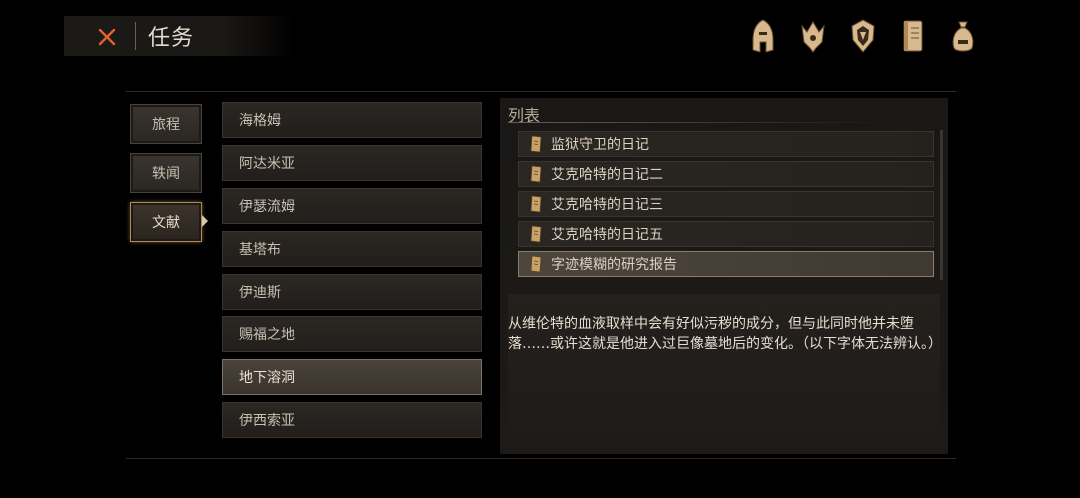 The width and height of the screenshot is (1080, 498). What do you see at coordinates (352, 377) in the screenshot?
I see `location-item-selected: 地下溶洞` at bounding box center [352, 377].